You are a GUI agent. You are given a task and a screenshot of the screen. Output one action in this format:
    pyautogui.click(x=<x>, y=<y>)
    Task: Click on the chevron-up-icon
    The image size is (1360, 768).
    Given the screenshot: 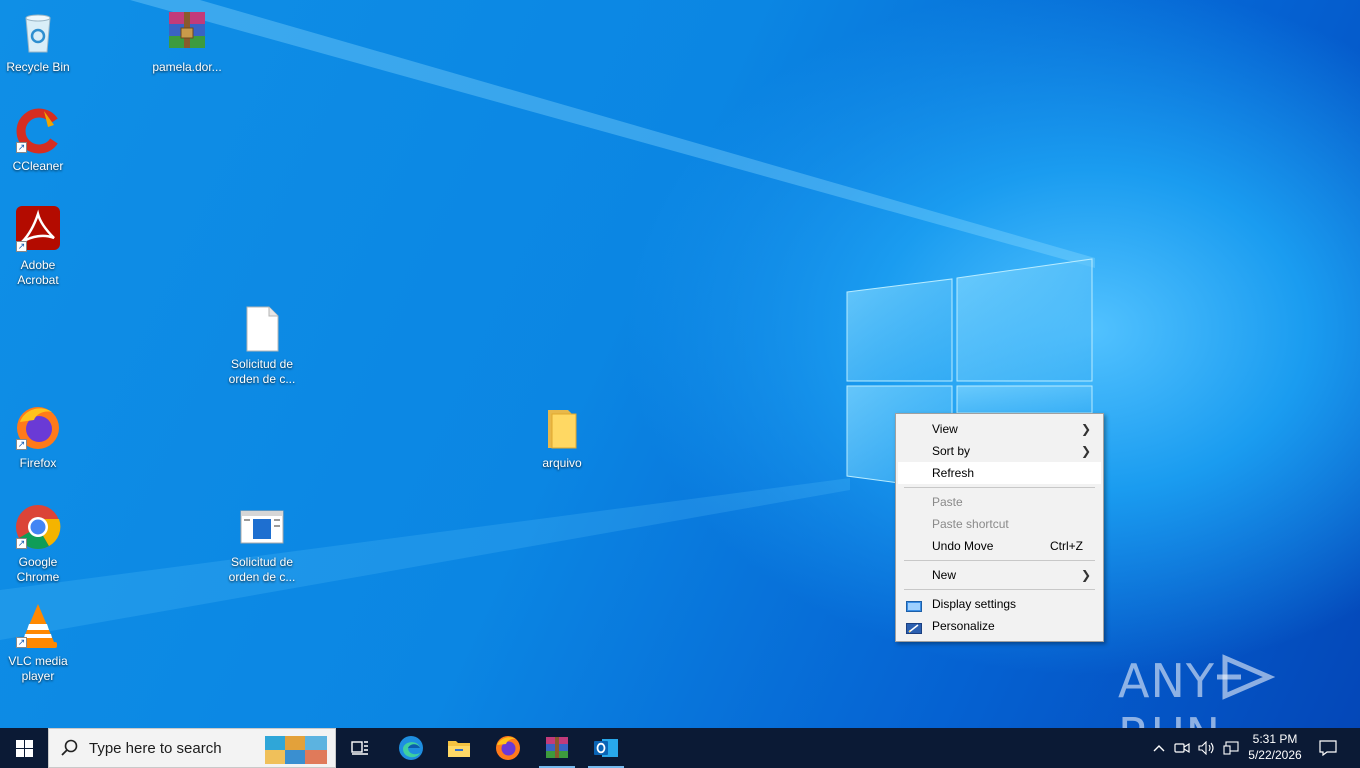 What is the action you would take?
    pyautogui.click(x=1159, y=748)
    